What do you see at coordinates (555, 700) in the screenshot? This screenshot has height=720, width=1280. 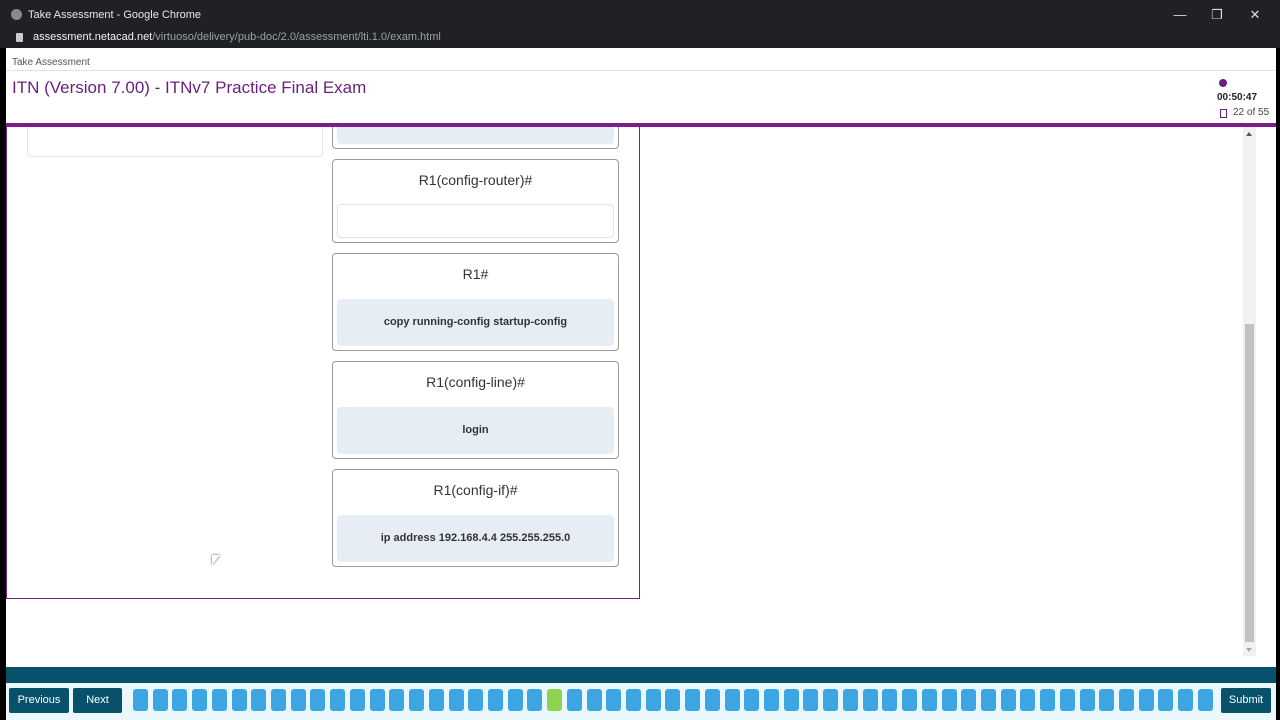 I see `question-button-current` at bounding box center [555, 700].